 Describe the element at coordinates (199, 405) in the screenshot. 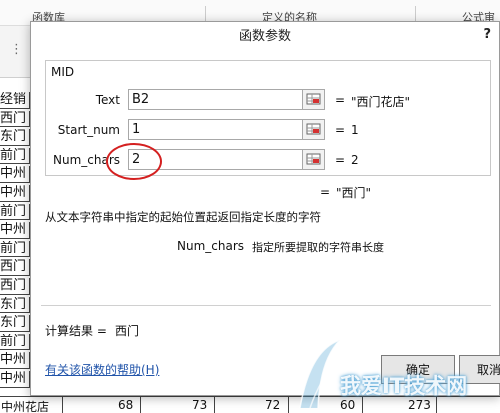

I see `cell-value: 73` at that location.